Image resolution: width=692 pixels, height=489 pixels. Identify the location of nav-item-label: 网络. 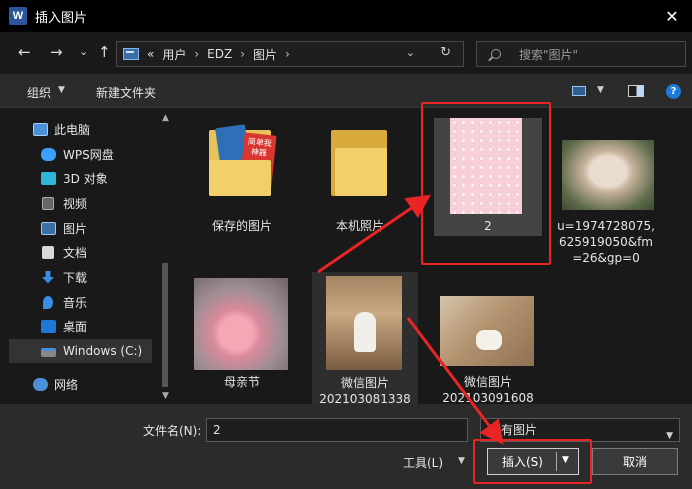
(66, 384).